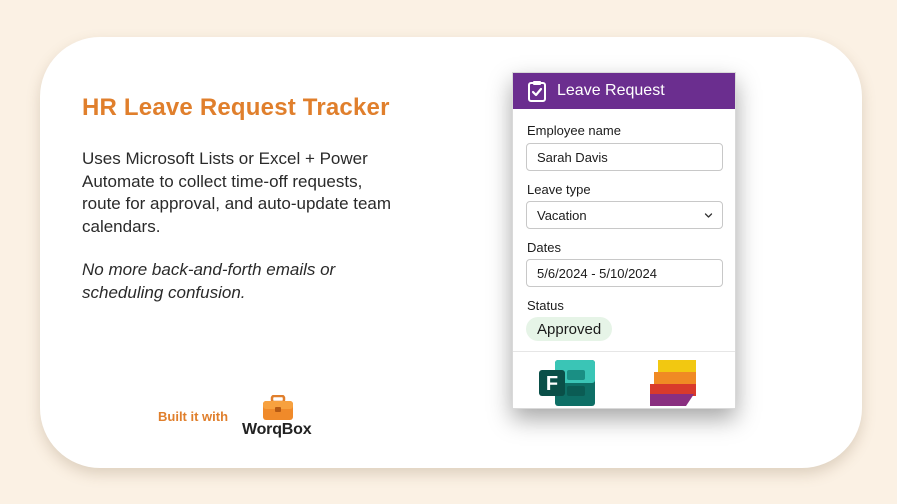 This screenshot has width=897, height=504. What do you see at coordinates (673, 383) in the screenshot?
I see `microsoft-lists-logo` at bounding box center [673, 383].